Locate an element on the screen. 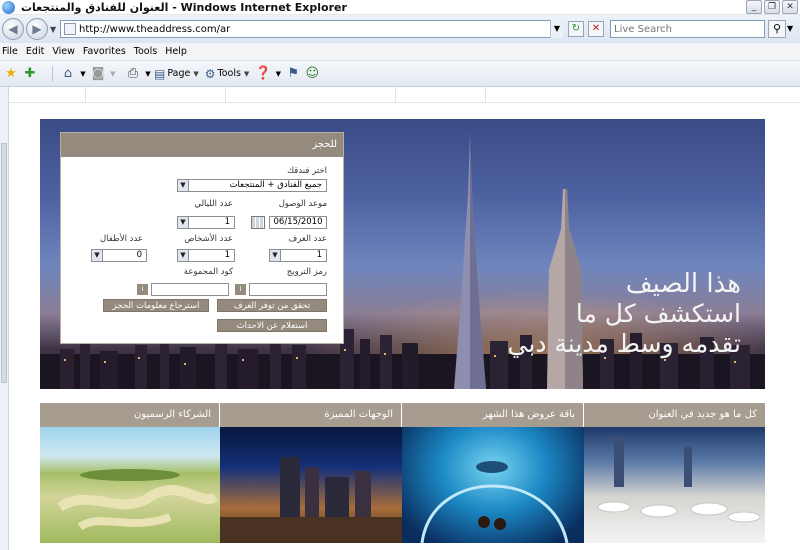 The width and height of the screenshot is (800, 550). address-bar: ◀ ▶ ▼ ▼ ↻ ✕ ⚲ ▼ is located at coordinates (400, 29).